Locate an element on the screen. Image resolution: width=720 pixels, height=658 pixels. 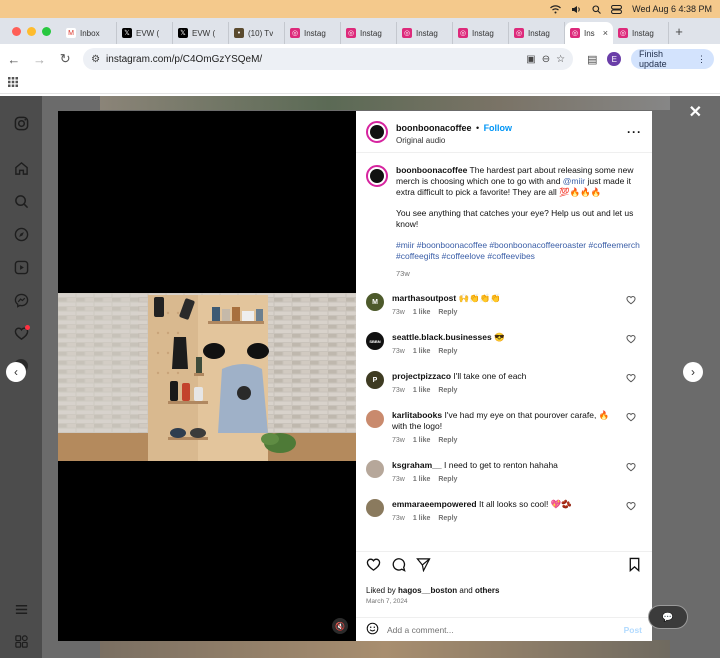
commenter-avatar: SBBN is located at coordinates (375, 341).